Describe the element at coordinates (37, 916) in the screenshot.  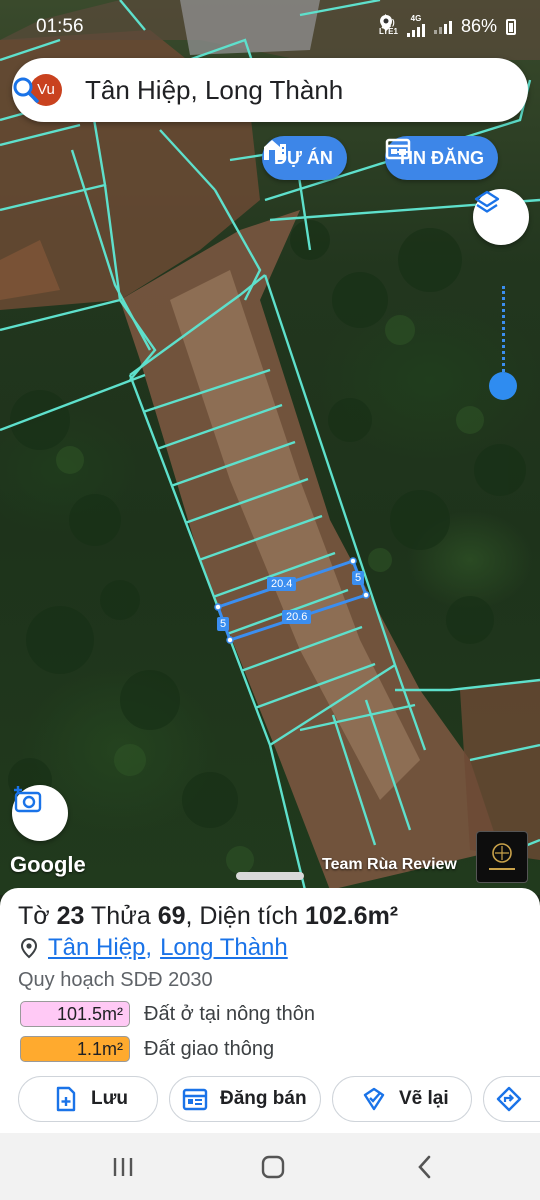
I see `title-prefix: Tờ` at that location.